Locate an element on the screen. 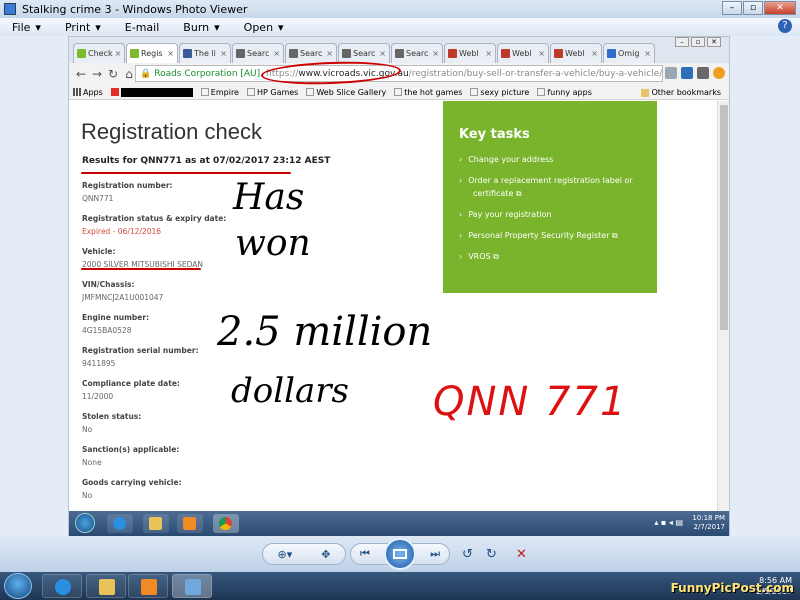 This screenshot has height=600, width=800. tab-favicon-icon is located at coordinates (81, 53).